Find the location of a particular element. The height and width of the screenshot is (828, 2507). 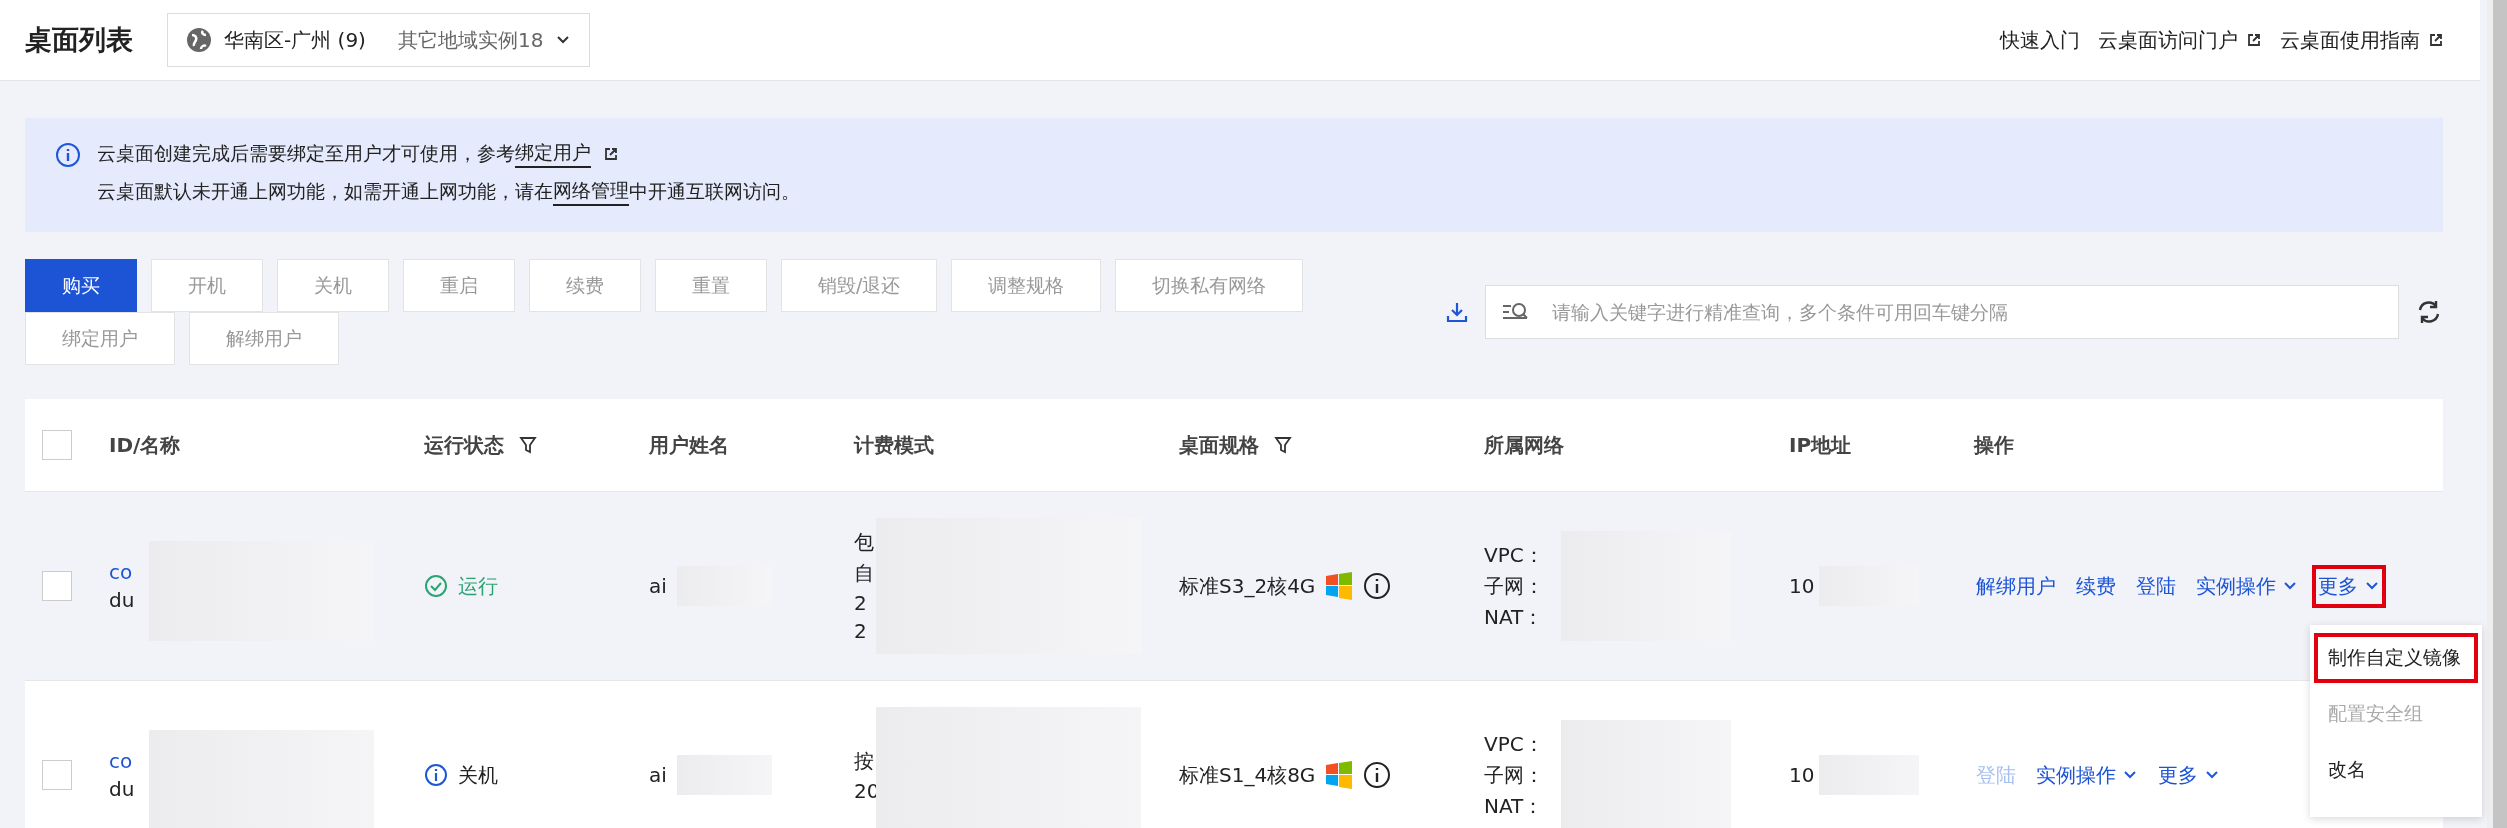

billing-text: 包 is located at coordinates (864, 542).